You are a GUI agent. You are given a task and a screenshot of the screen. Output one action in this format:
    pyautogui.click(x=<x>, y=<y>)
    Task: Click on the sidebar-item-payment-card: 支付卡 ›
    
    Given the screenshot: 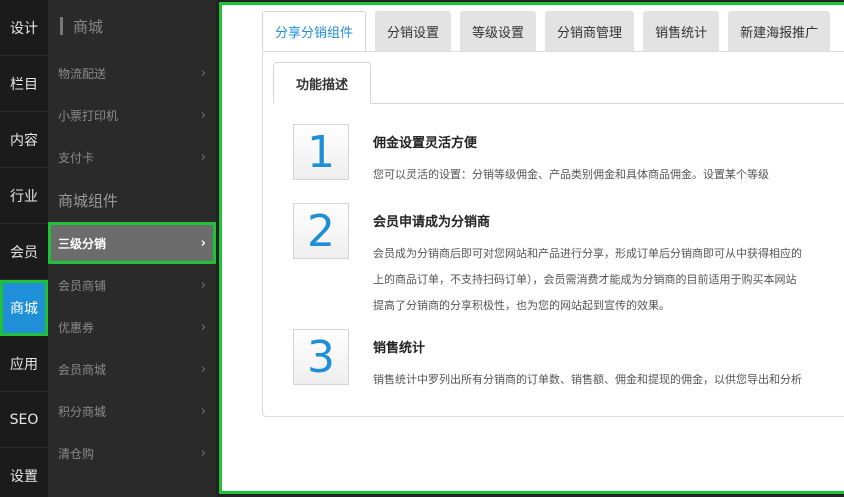 What is the action you would take?
    pyautogui.click(x=132, y=157)
    